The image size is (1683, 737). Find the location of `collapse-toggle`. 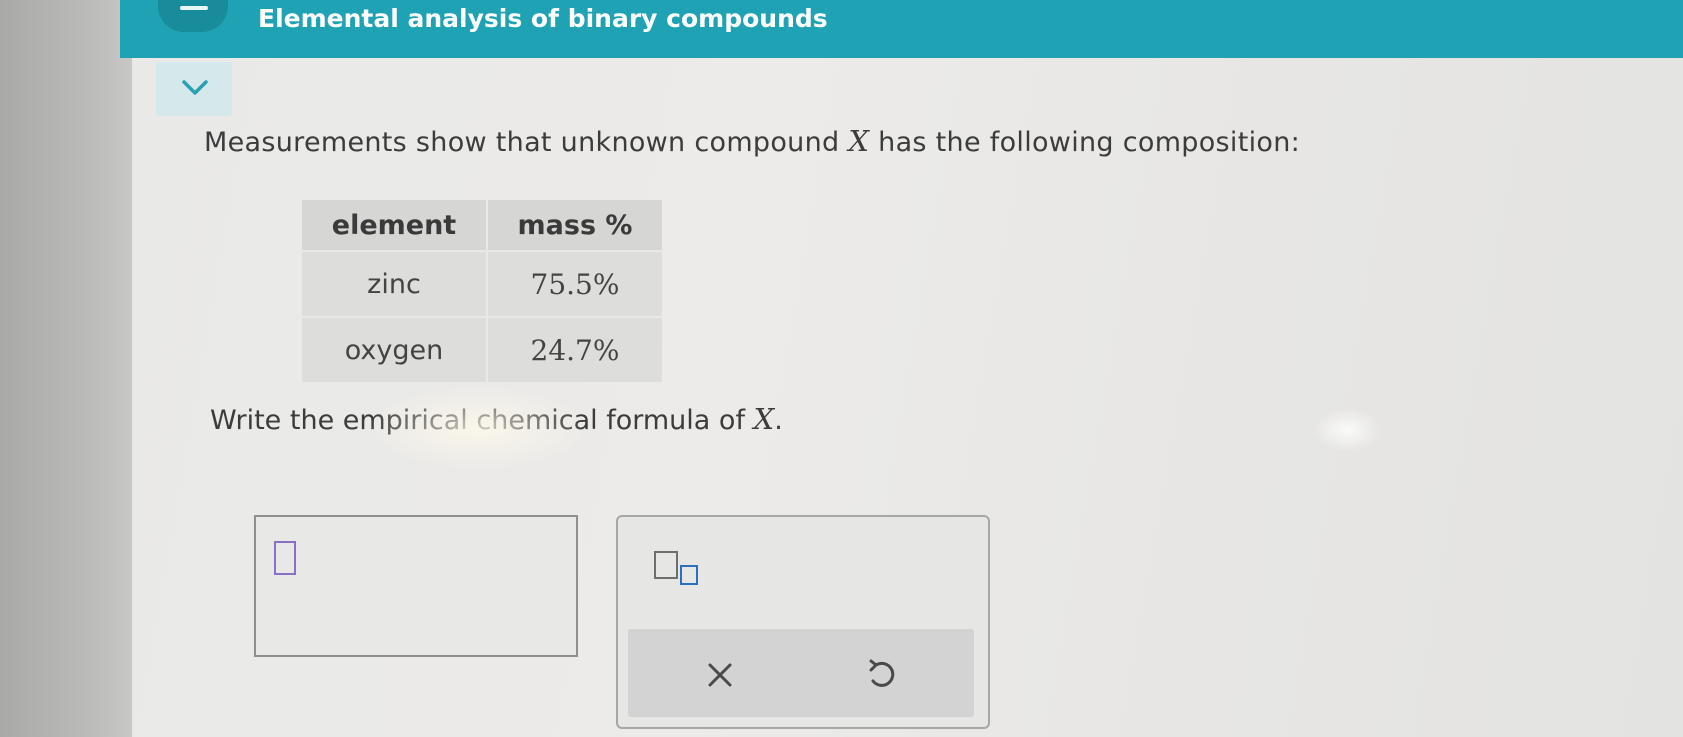

collapse-toggle is located at coordinates (194, 89).